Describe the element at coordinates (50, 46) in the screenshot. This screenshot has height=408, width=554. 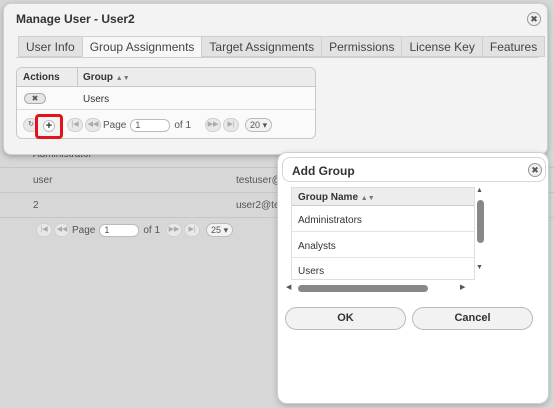
I see `tab-user-info: User Info` at that location.